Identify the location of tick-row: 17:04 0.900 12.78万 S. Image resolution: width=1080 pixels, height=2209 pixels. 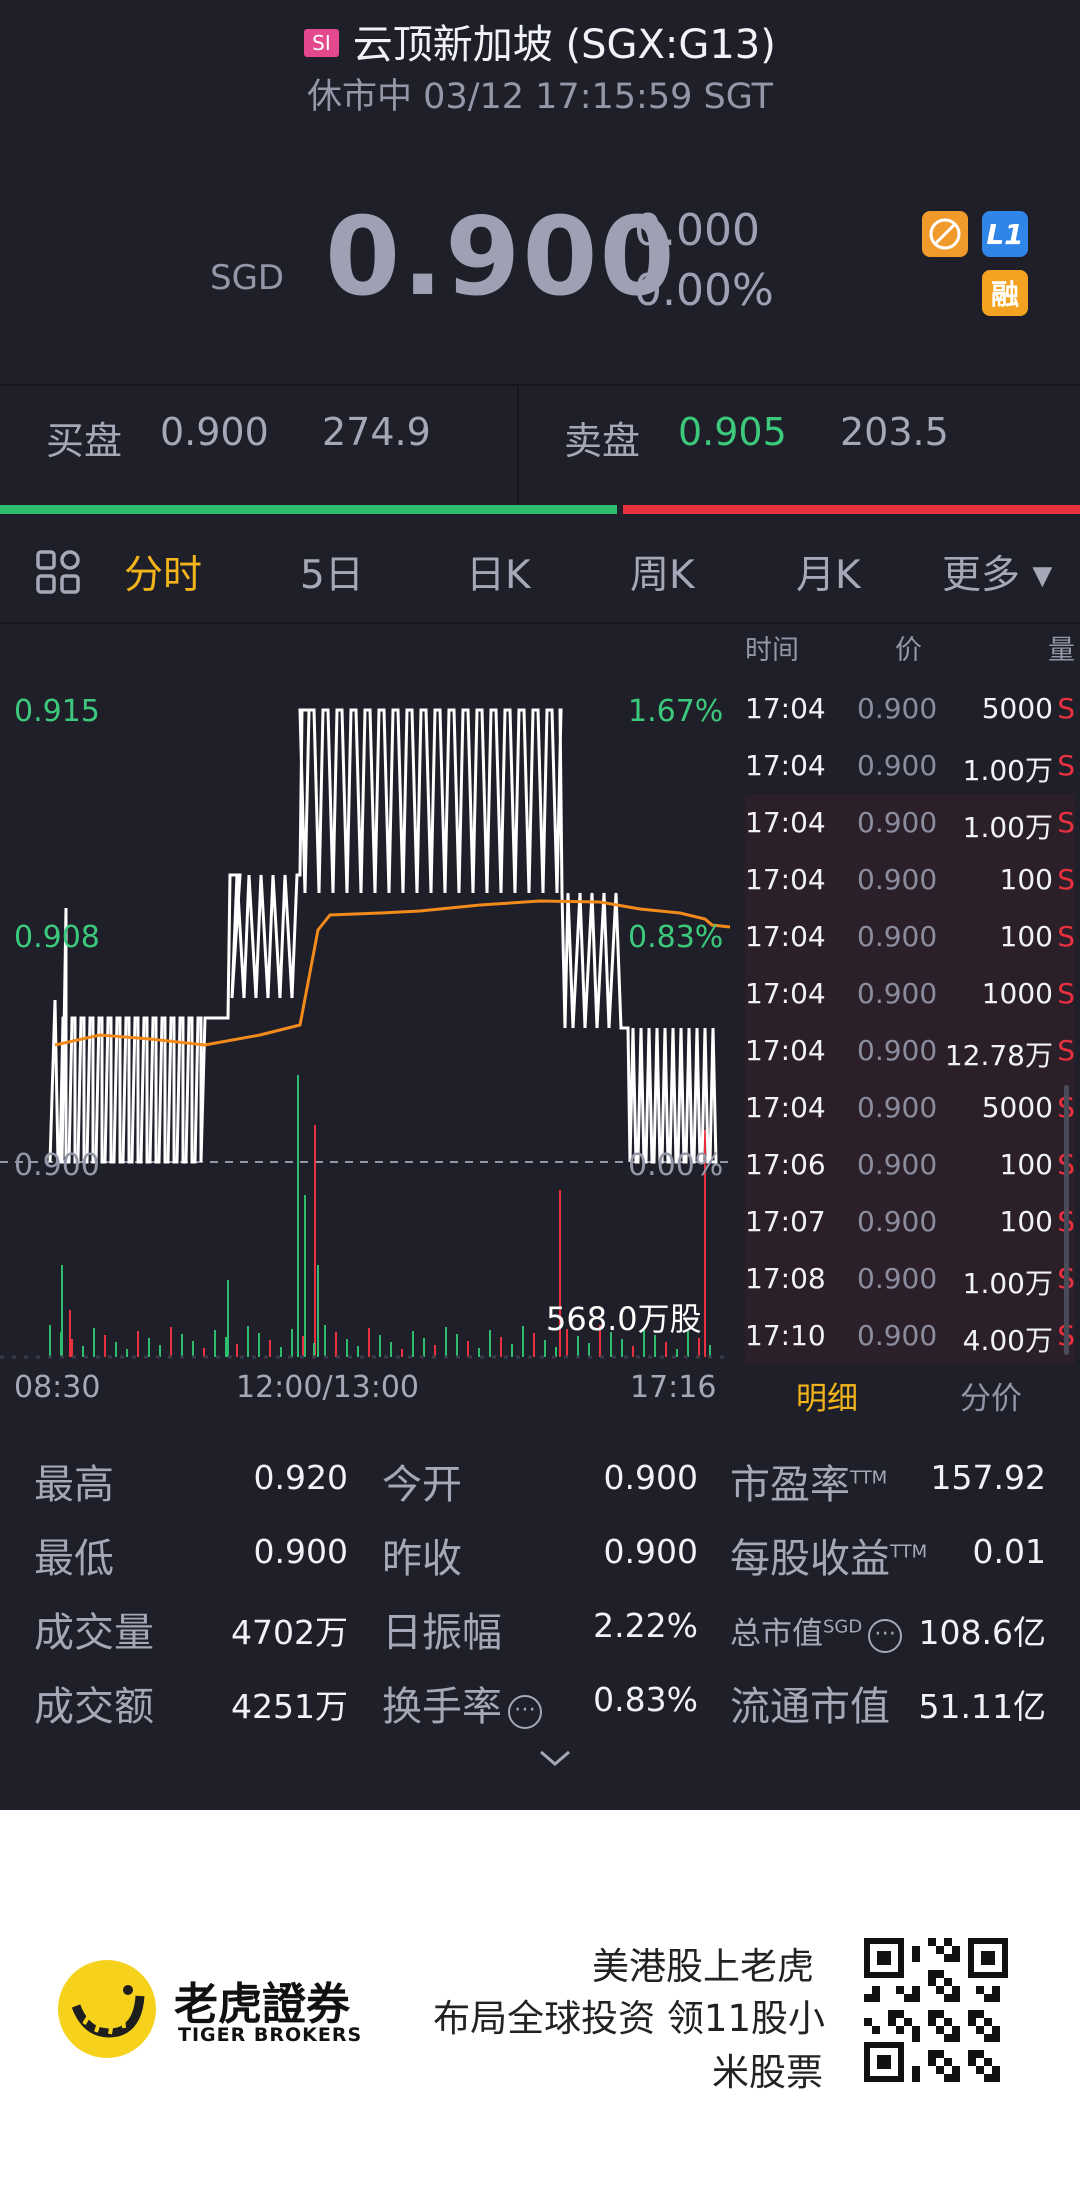
(910, 1050).